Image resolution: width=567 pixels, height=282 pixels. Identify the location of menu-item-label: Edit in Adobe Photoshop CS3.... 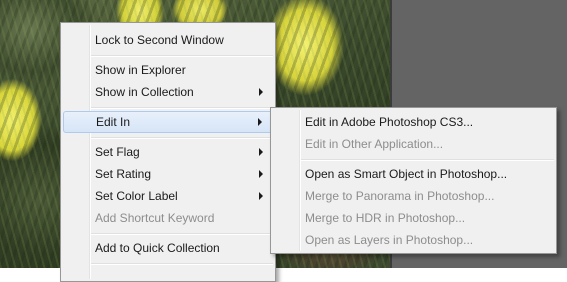
(389, 122).